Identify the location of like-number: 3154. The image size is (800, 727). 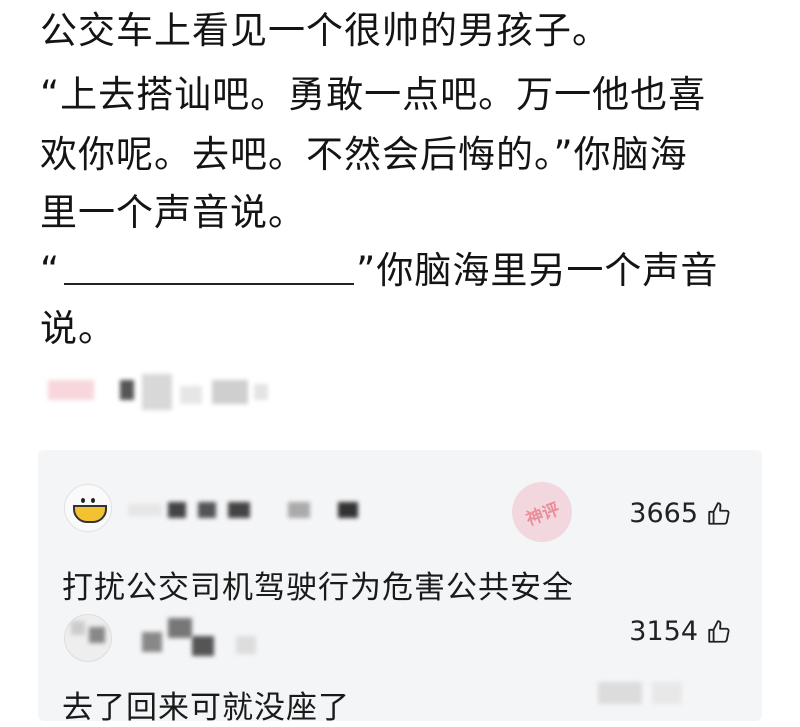
(663, 631).